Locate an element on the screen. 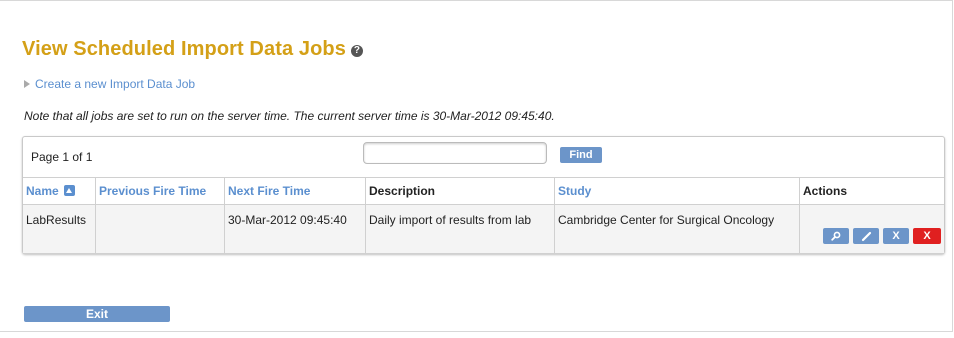 Image resolution: width=954 pixels, height=338 pixels. view-button is located at coordinates (836, 236).